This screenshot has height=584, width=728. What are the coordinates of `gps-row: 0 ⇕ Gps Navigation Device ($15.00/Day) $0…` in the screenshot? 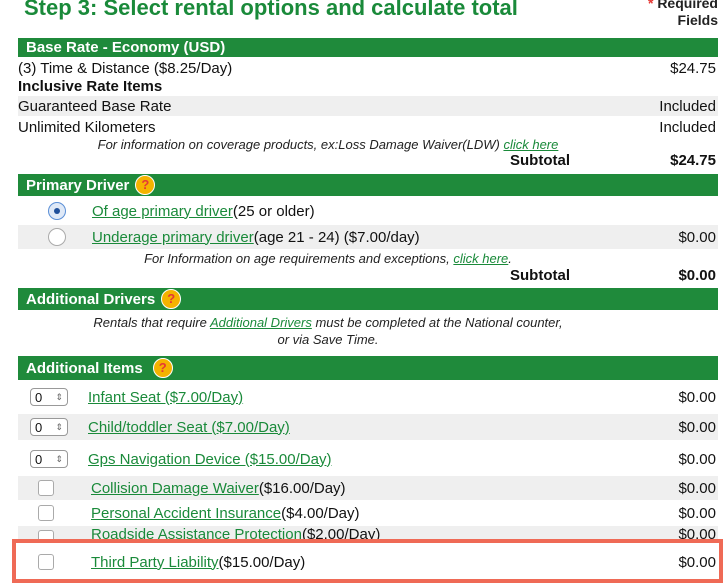 It's located at (368, 459).